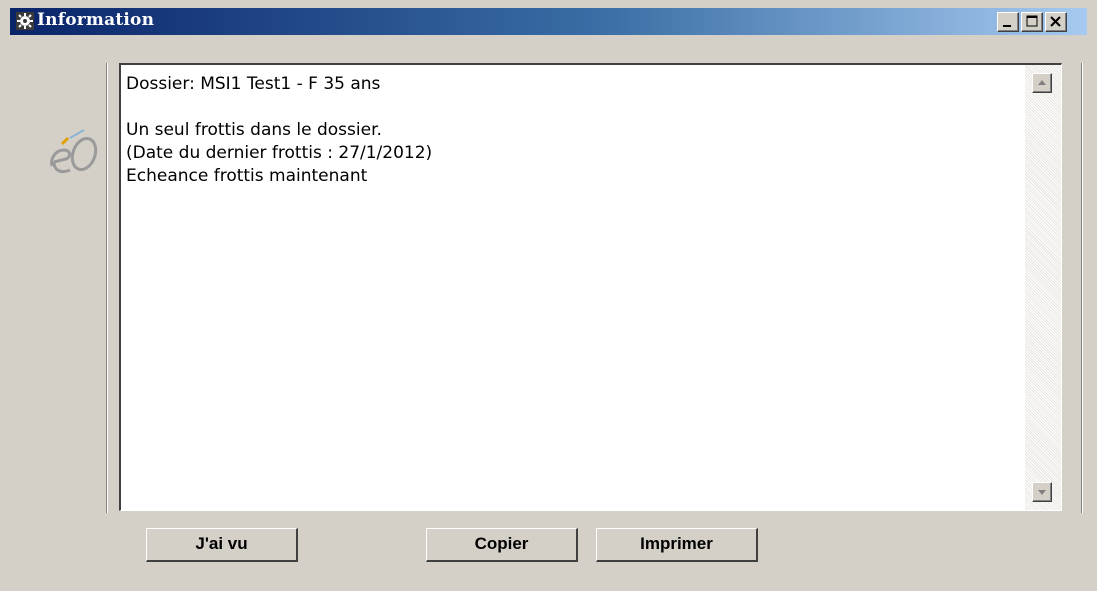  I want to click on scroll-down-button, so click(1042, 492).